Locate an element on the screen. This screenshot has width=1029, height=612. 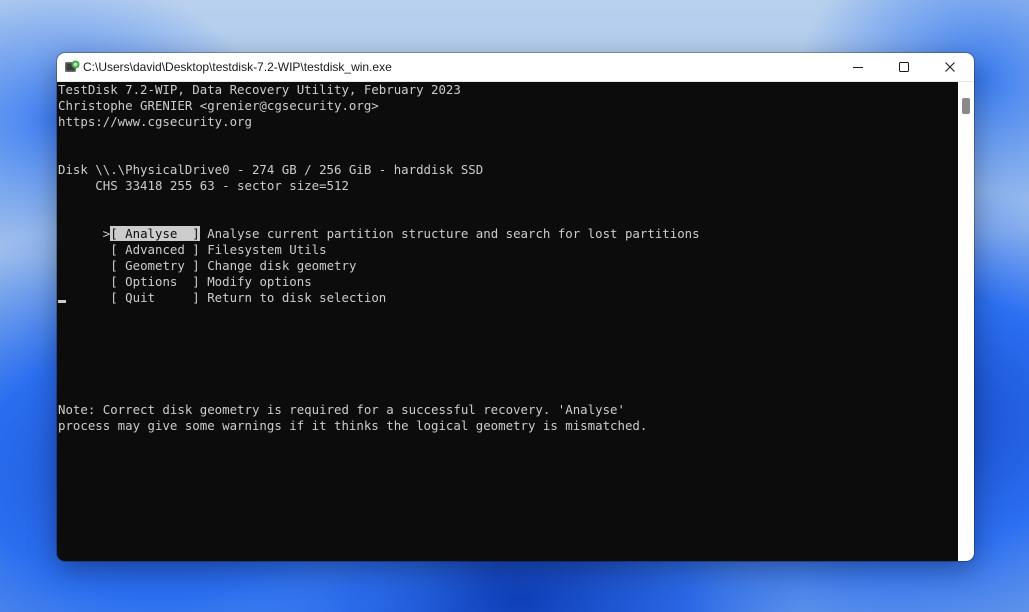
maximize-button is located at coordinates (904, 67).